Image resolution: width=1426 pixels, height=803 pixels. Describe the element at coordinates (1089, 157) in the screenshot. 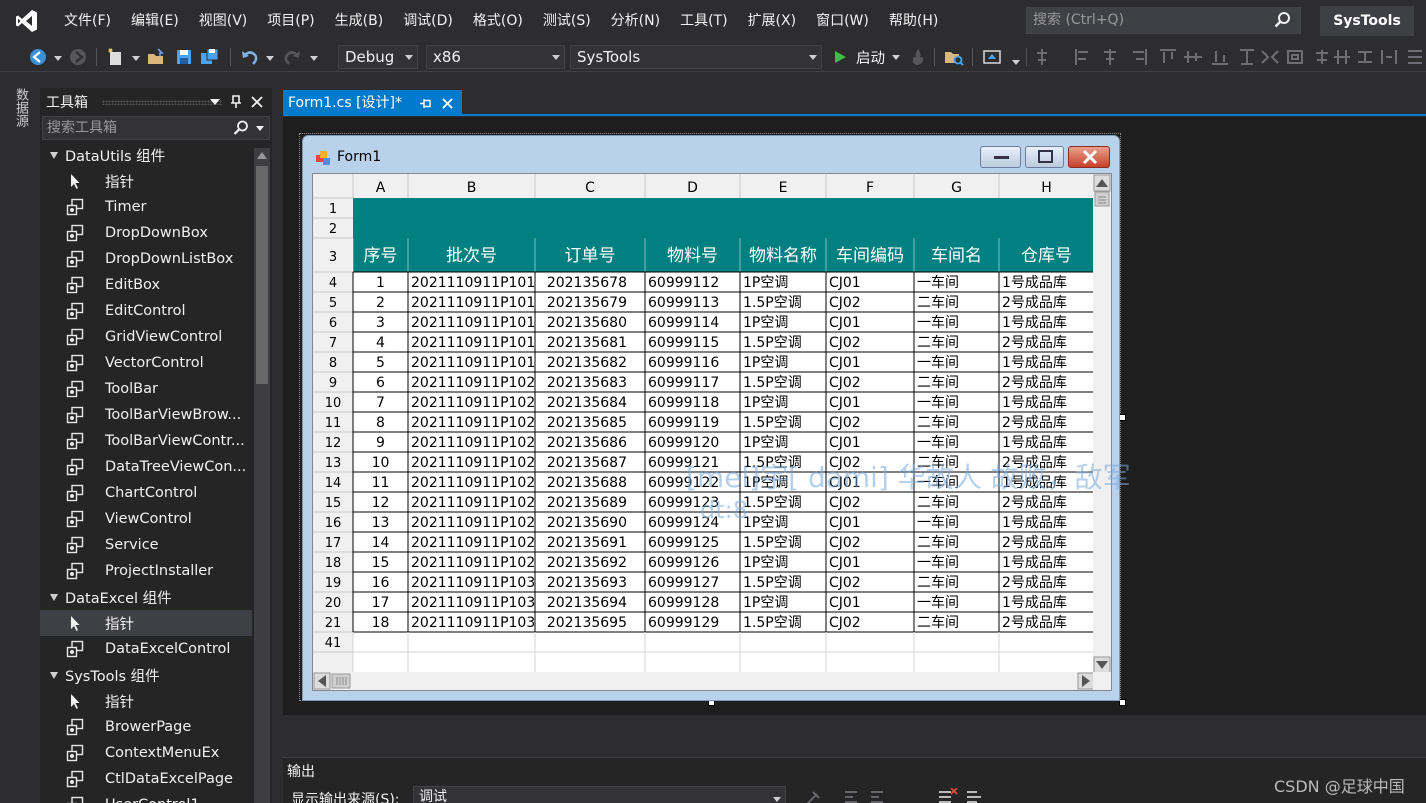

I see `close-window-button` at that location.